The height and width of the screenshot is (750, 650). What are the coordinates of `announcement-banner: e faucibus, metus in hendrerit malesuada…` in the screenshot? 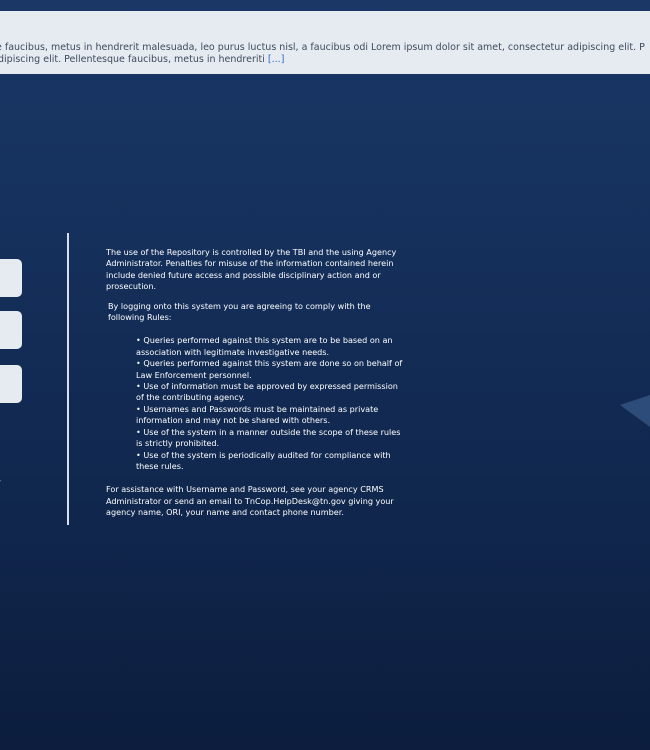 It's located at (325, 42).